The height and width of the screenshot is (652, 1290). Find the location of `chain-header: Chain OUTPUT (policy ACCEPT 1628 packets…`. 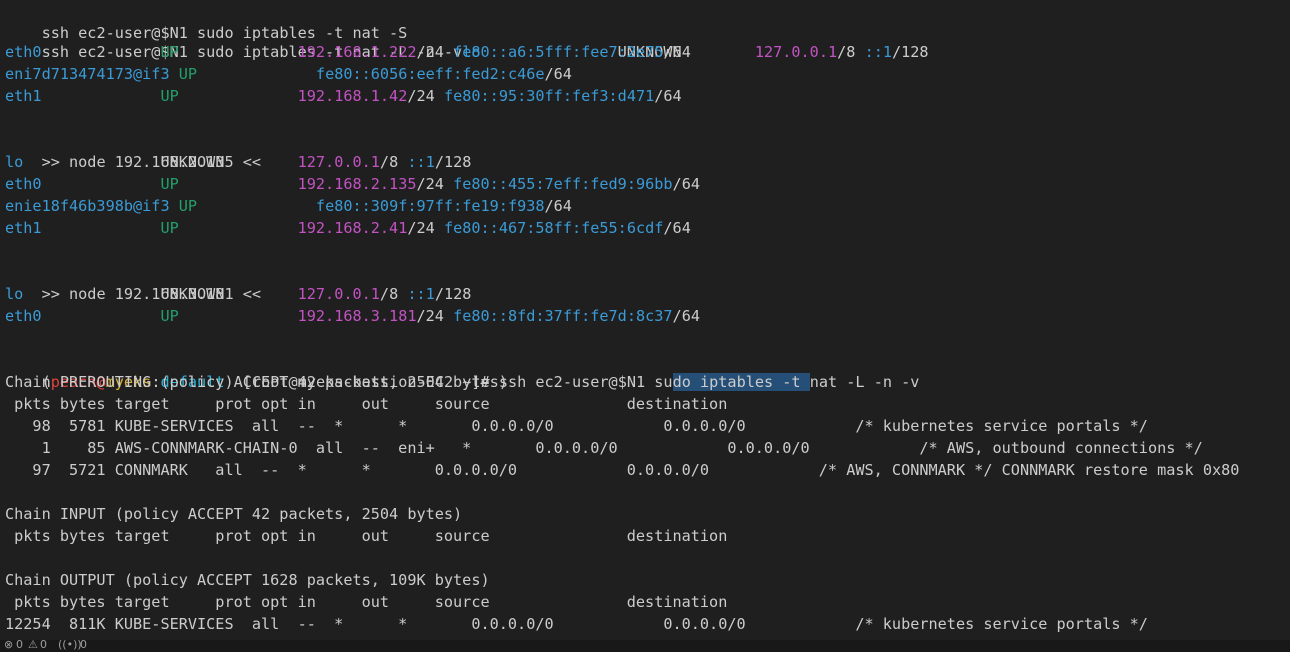

chain-header: Chain OUTPUT (policy ACCEPT 1628 packets… is located at coordinates (247, 580).